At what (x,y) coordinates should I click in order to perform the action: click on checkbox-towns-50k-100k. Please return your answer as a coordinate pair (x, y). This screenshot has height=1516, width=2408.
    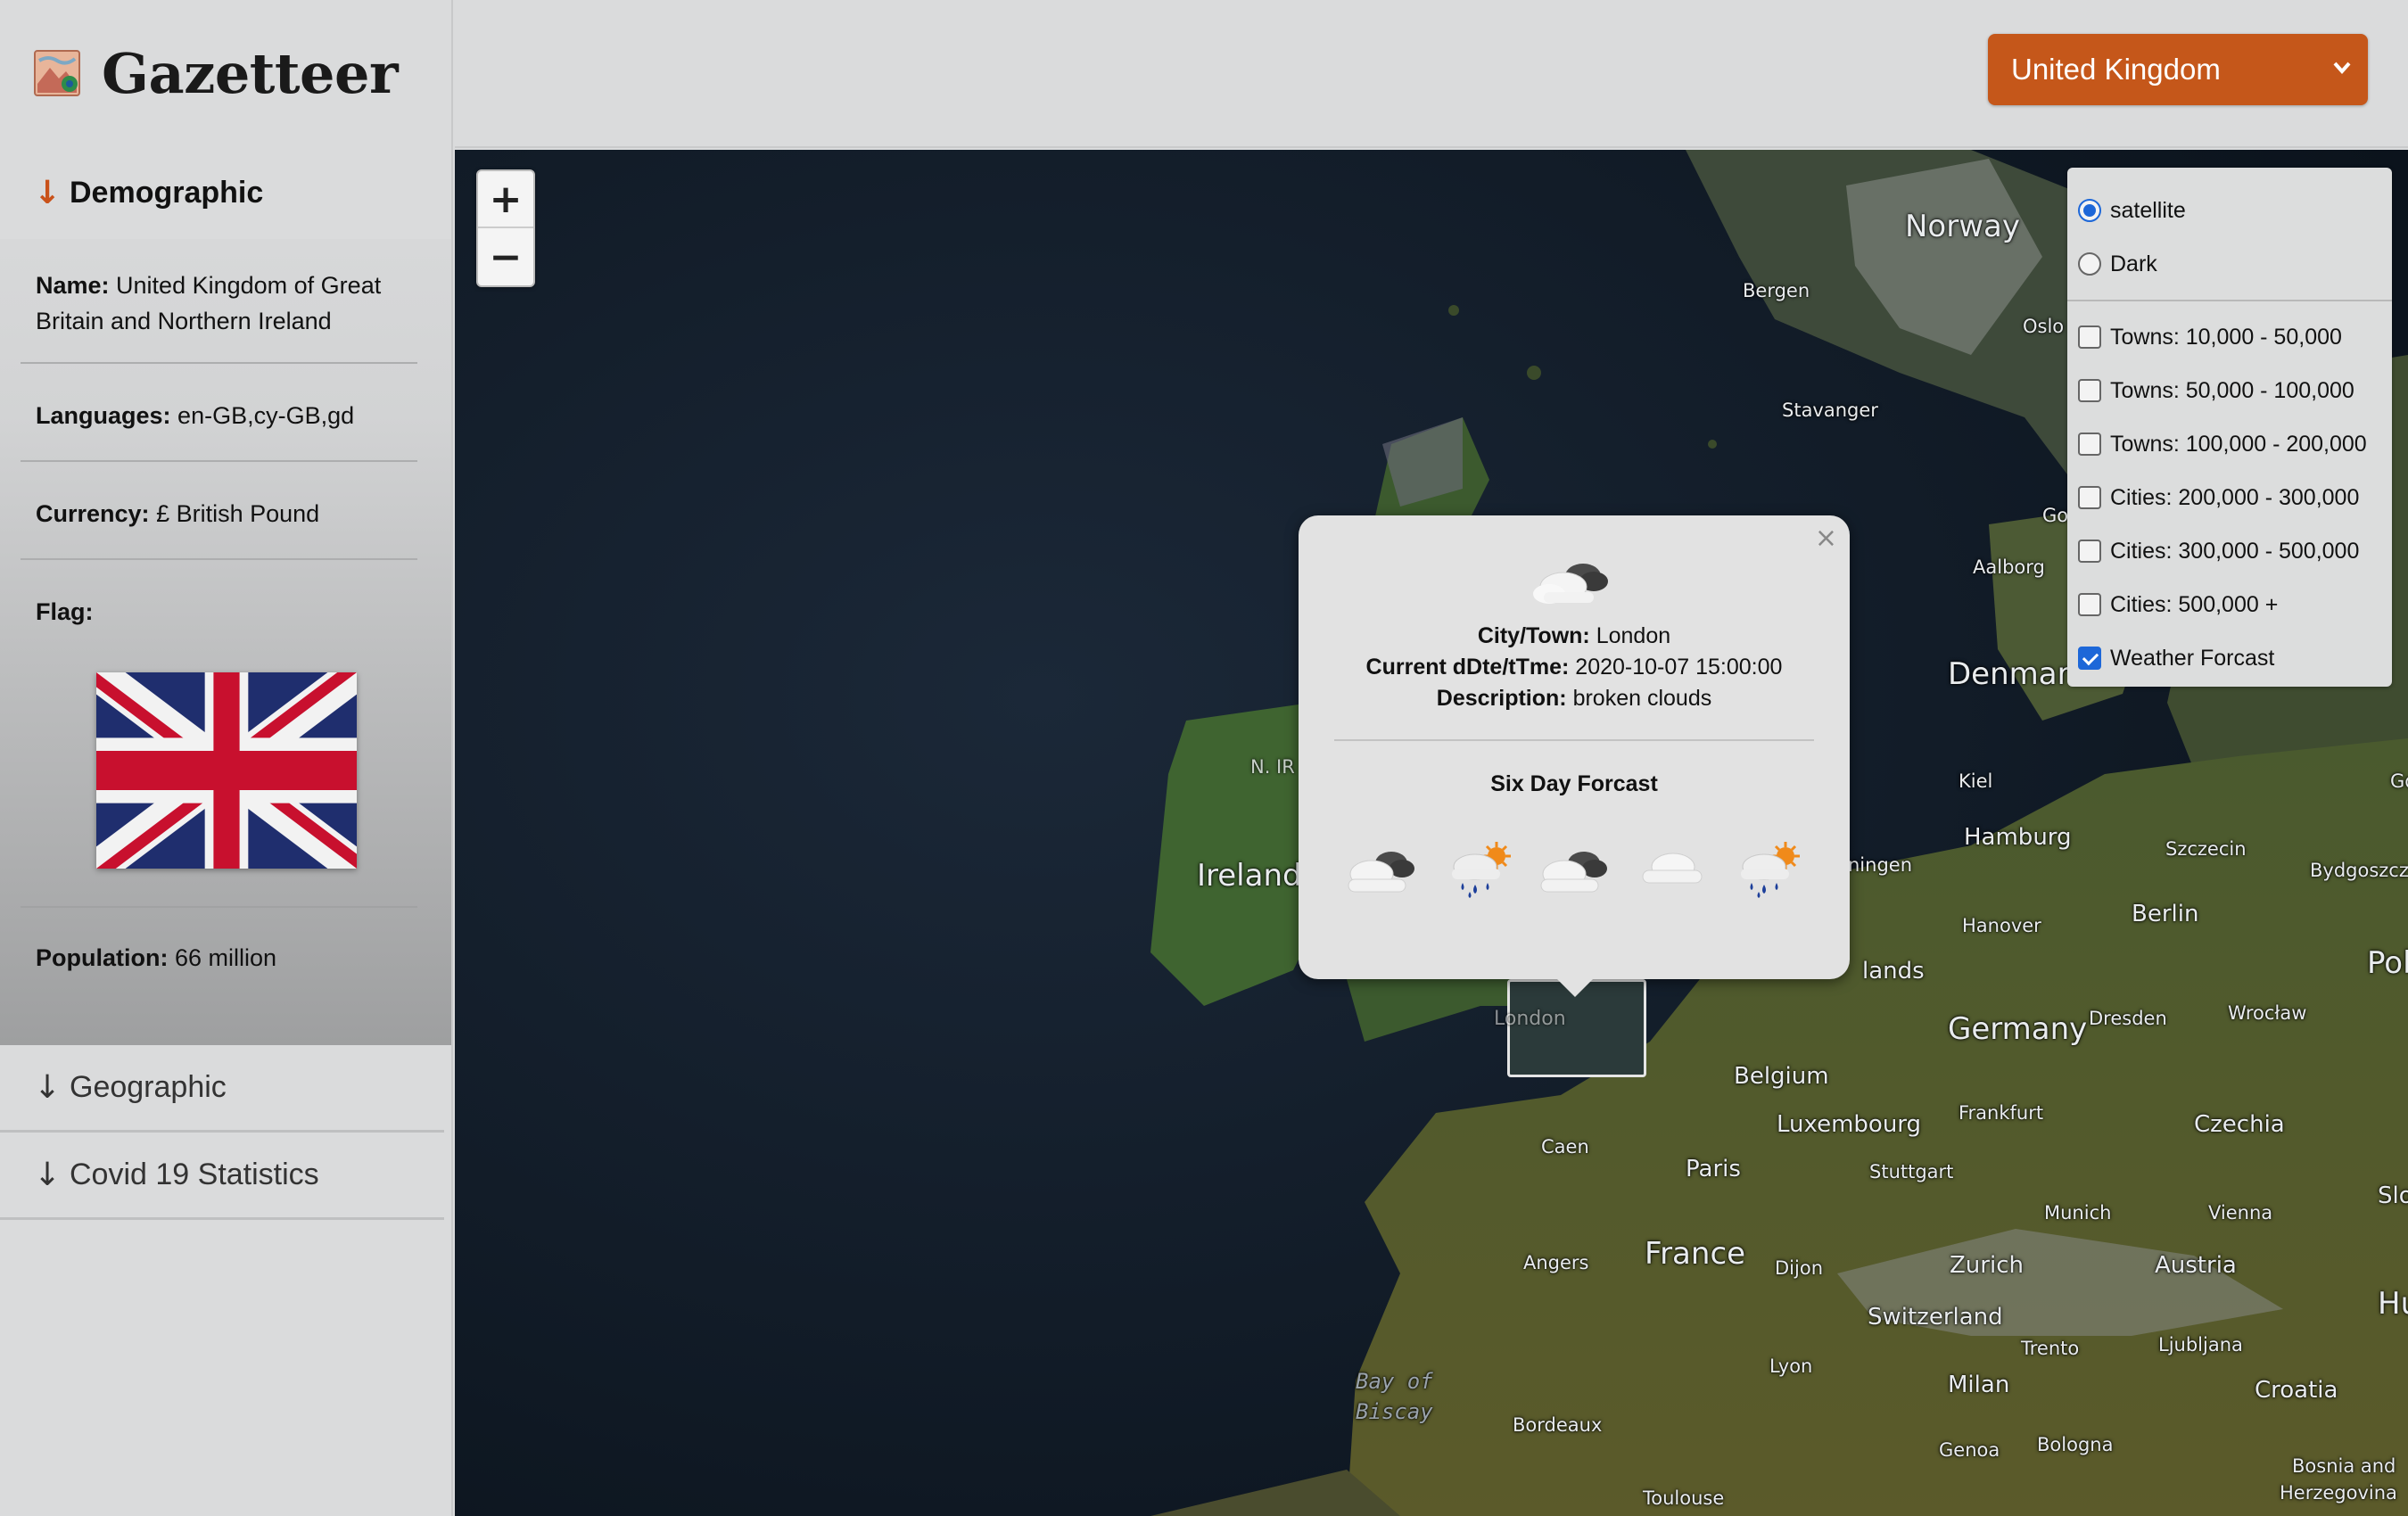
    Looking at the image, I should click on (2089, 390).